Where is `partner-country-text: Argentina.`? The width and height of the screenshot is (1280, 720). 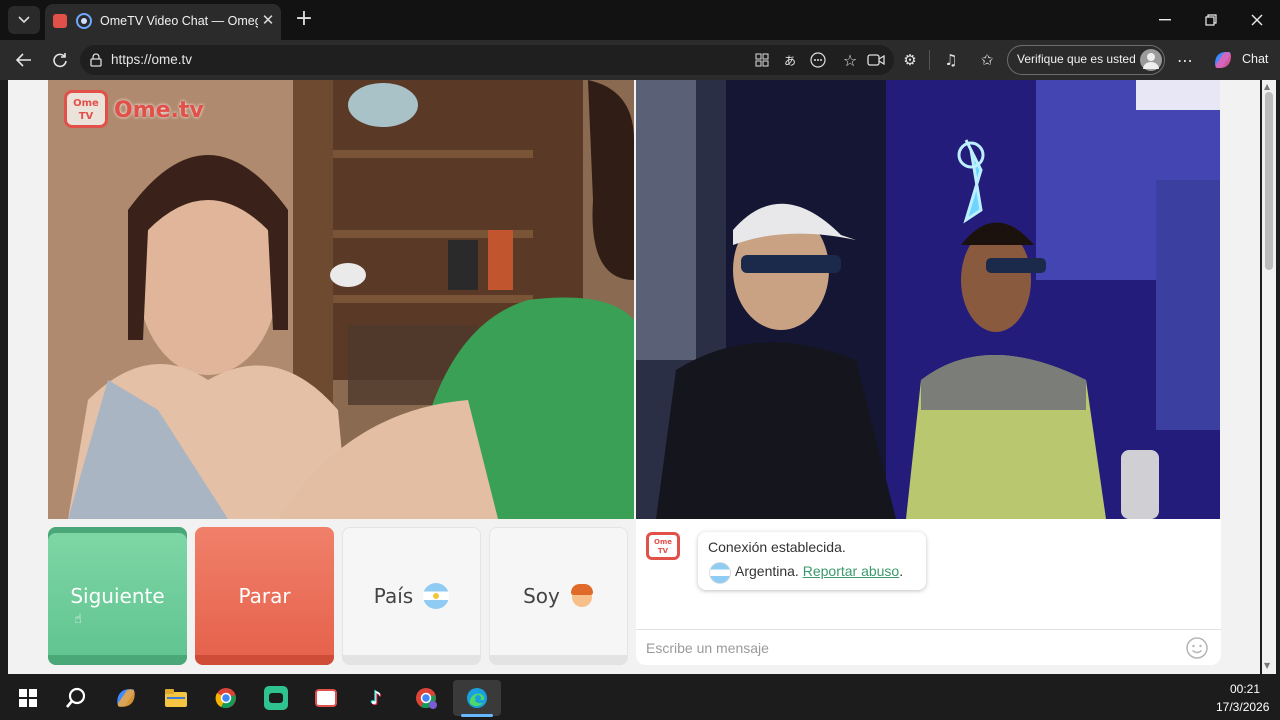
partner-country-text: Argentina. is located at coordinates (767, 571).